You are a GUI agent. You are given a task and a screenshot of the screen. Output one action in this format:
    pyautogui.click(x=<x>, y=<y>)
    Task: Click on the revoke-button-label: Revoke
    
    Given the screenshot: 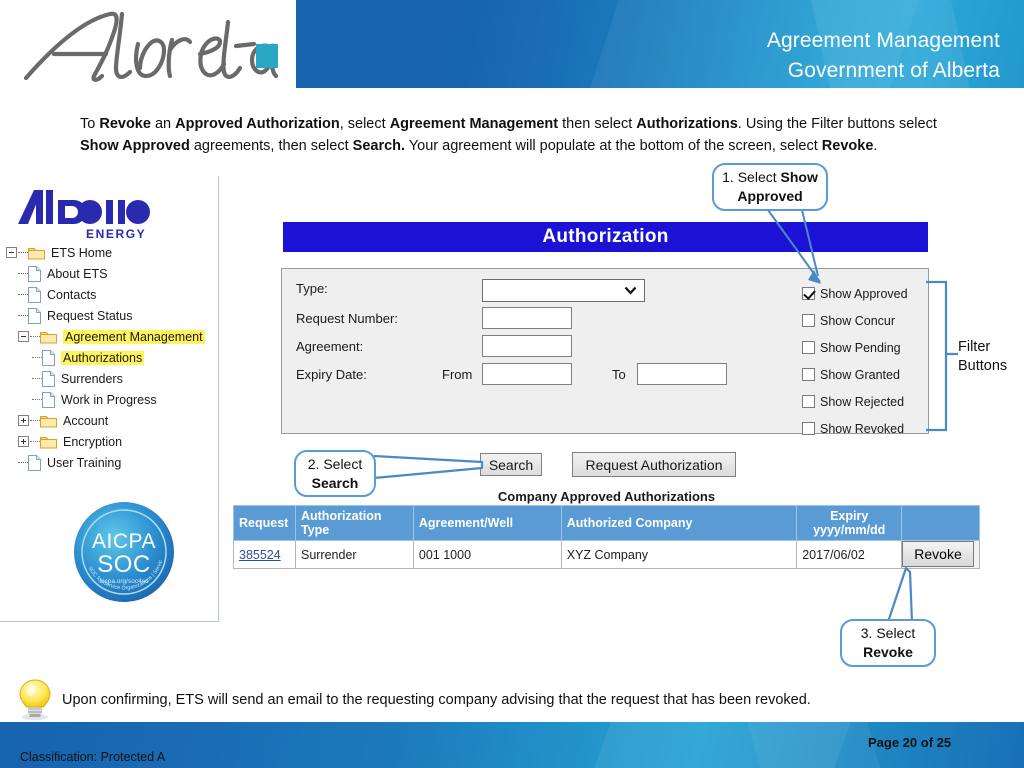 What is the action you would take?
    pyautogui.click(x=938, y=554)
    